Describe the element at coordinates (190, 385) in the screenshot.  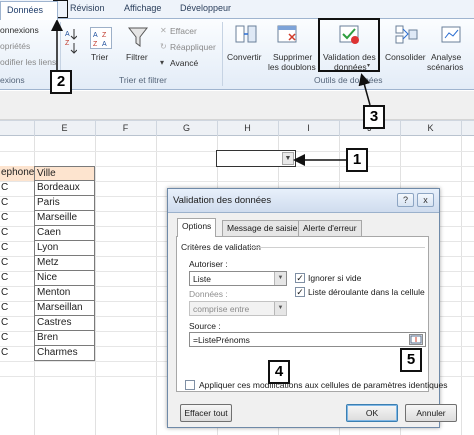
I see `apply-all-checkbox` at that location.